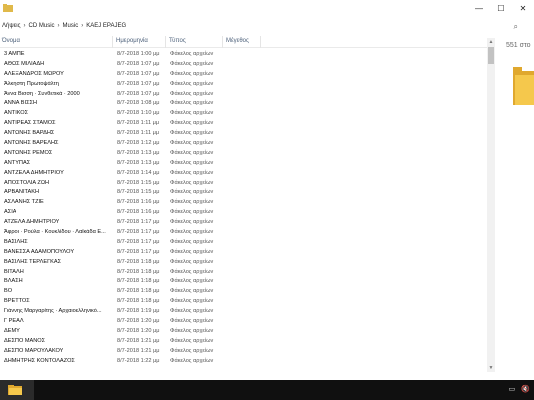 Image resolution: width=534 pixels, height=400 pixels. Describe the element at coordinates (138, 143) in the screenshot. I see `file-date: 8/7-2018 1:12 μμ` at that location.